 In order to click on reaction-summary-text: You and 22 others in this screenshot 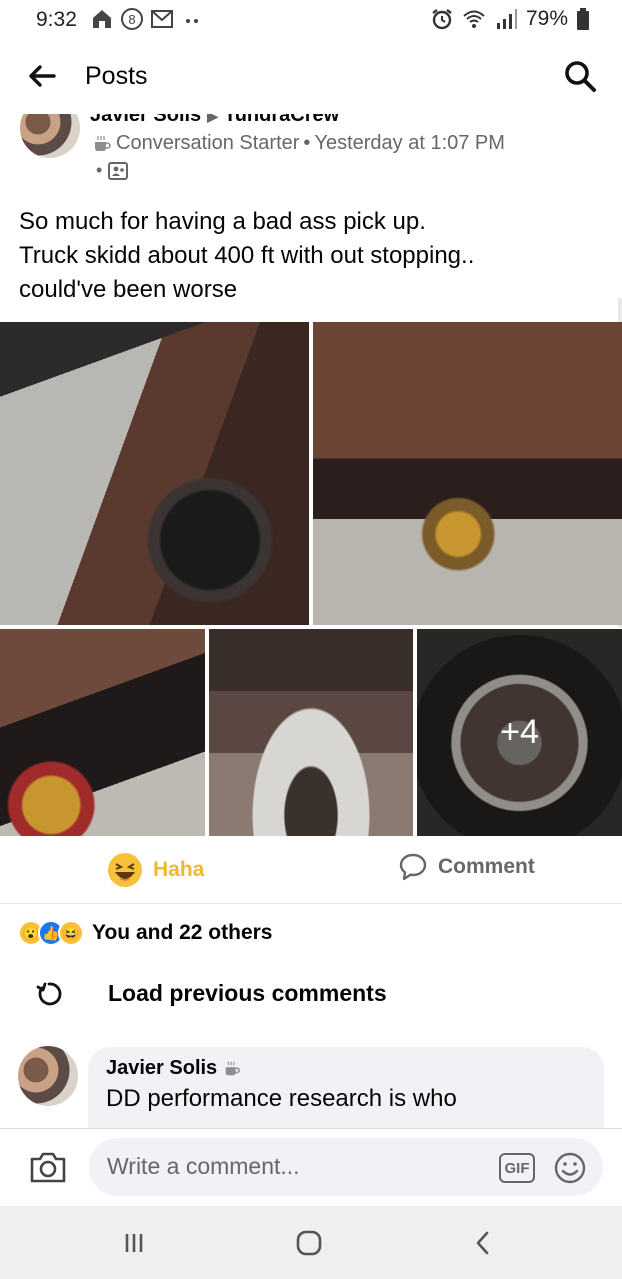, I will do `click(182, 932)`.